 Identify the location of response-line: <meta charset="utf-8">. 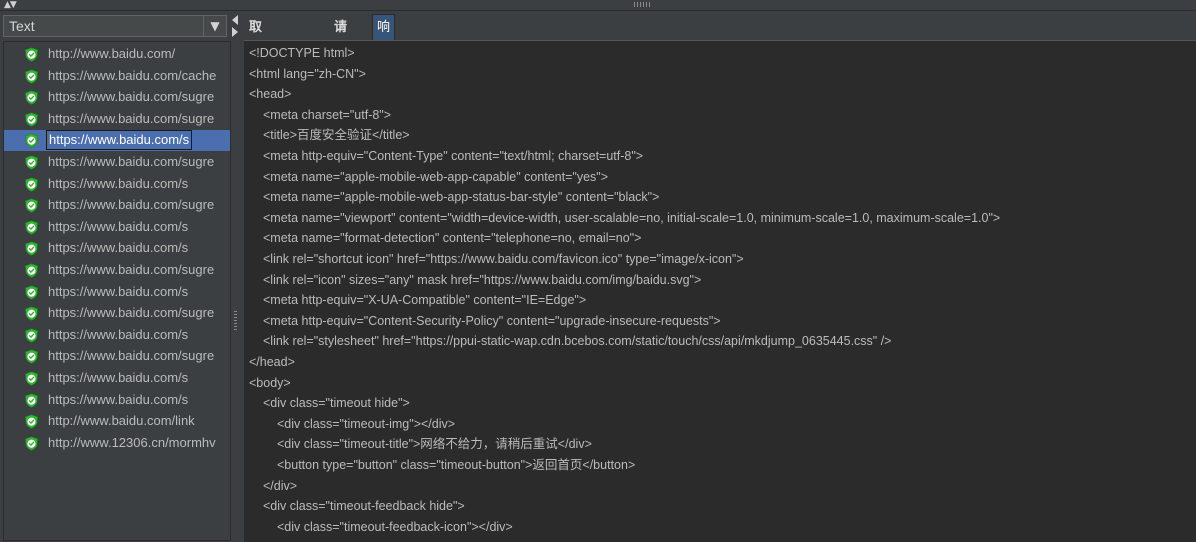
(327, 114).